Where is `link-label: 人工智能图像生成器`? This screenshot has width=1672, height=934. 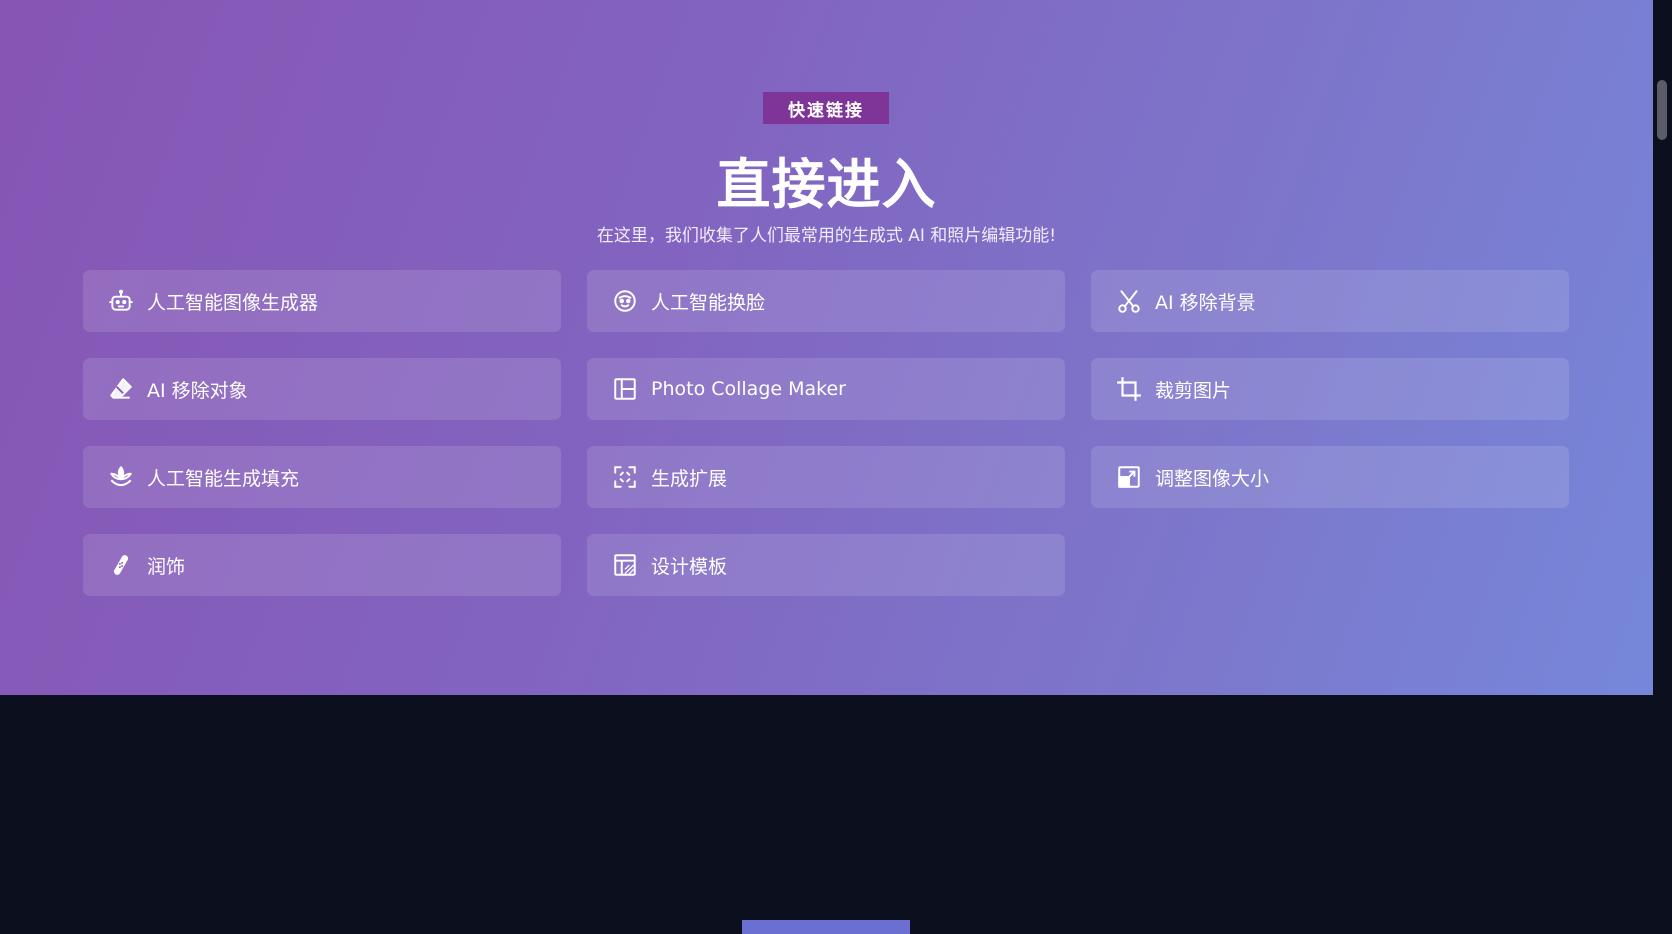 link-label: 人工智能图像生成器 is located at coordinates (233, 302).